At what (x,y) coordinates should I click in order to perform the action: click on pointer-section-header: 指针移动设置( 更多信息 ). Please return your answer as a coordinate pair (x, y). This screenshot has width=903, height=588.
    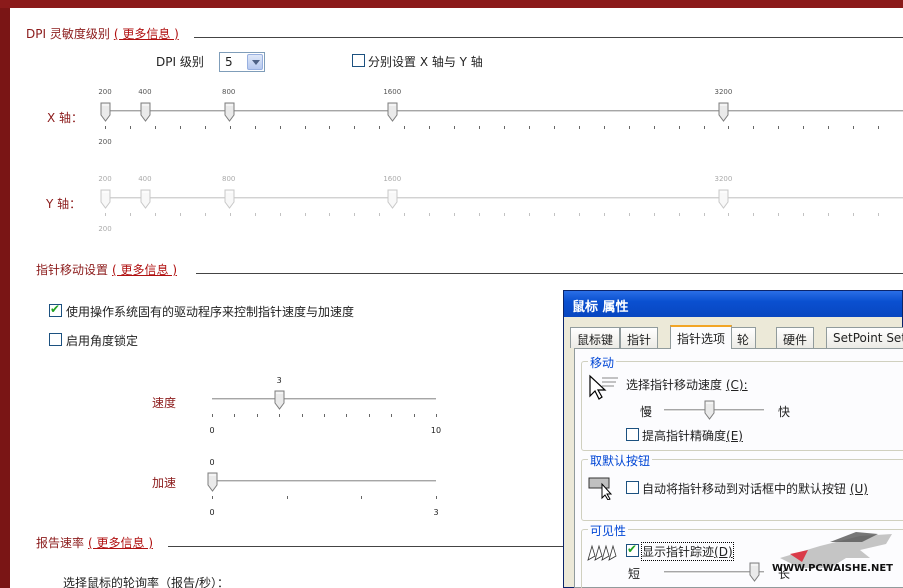
    Looking at the image, I should click on (106, 269).